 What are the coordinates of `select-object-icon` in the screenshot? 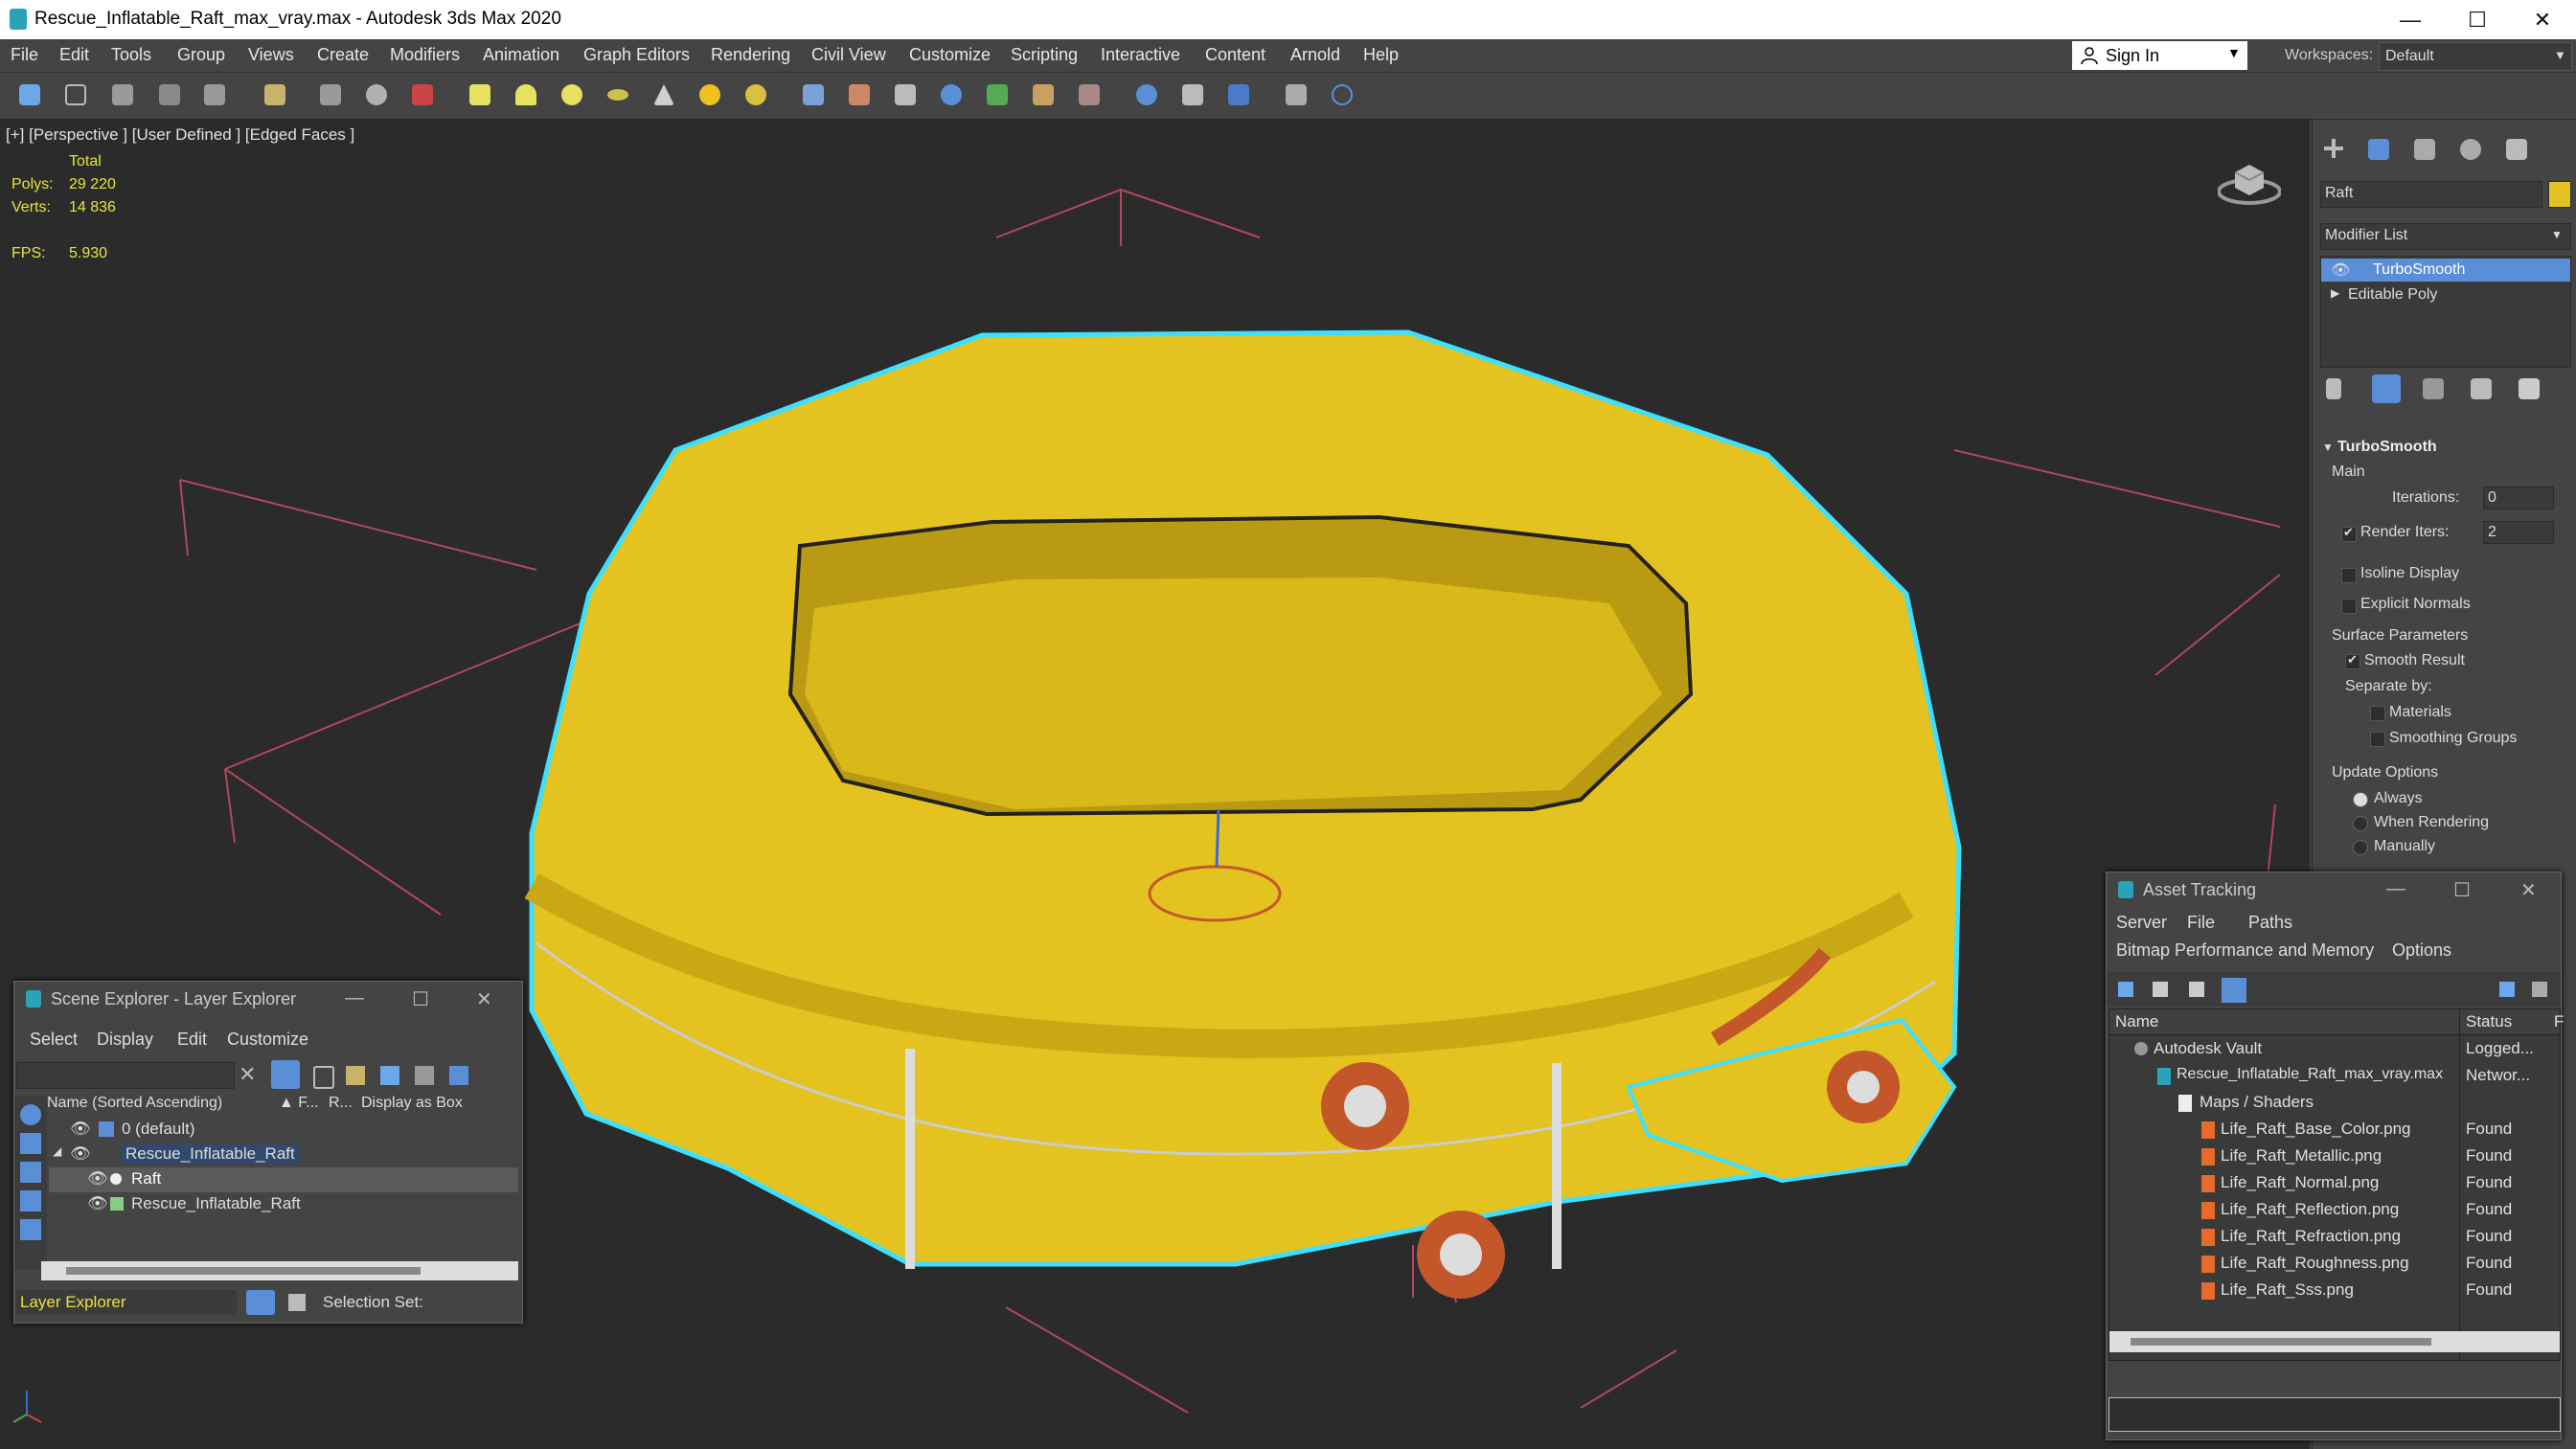 It's located at (274, 94).